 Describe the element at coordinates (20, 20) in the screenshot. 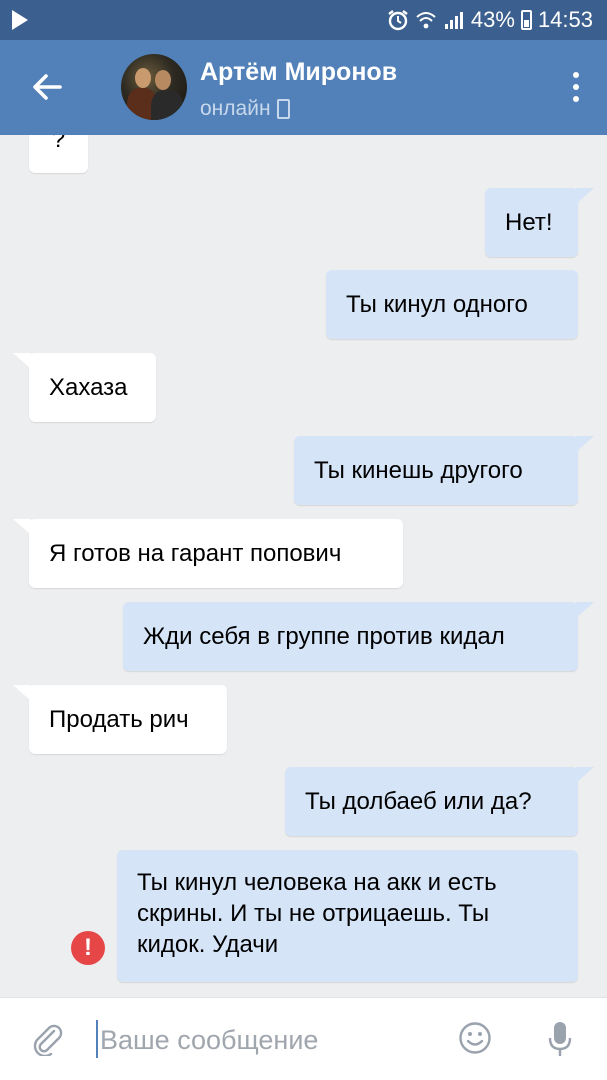

I see `play-icon` at that location.